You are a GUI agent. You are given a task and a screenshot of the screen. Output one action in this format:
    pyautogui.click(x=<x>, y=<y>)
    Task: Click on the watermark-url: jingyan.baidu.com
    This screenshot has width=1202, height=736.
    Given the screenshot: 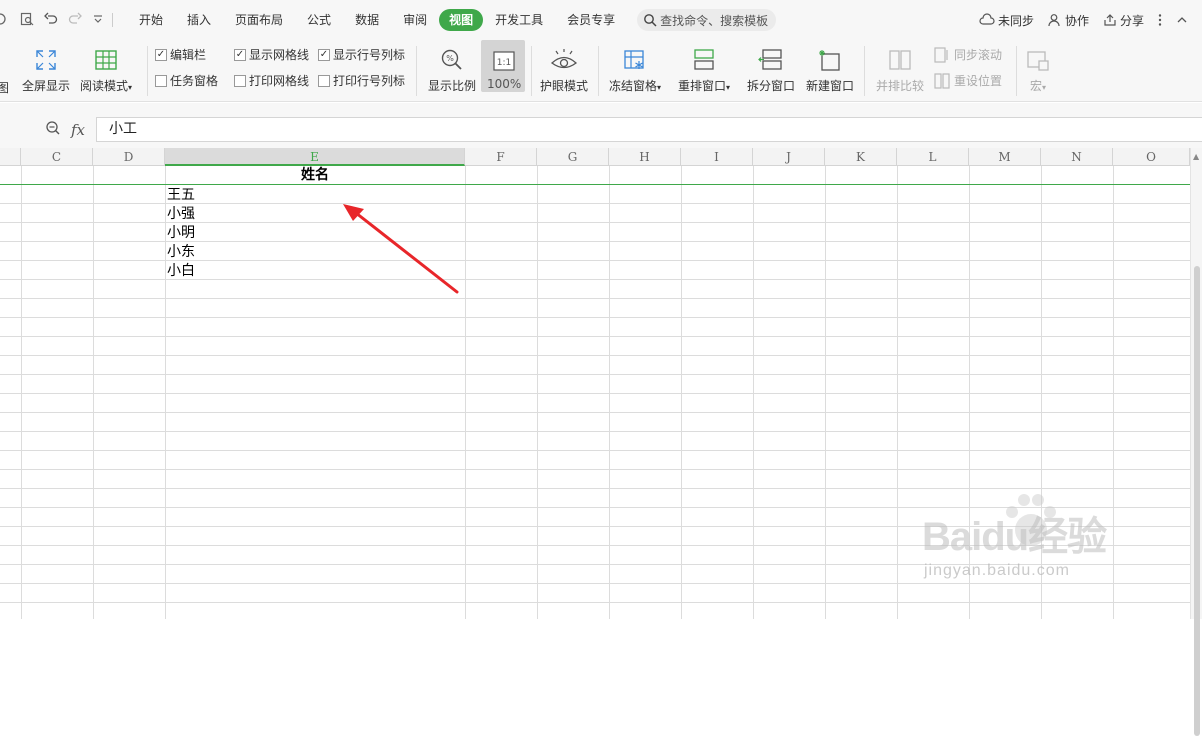 What is the action you would take?
    pyautogui.click(x=997, y=570)
    